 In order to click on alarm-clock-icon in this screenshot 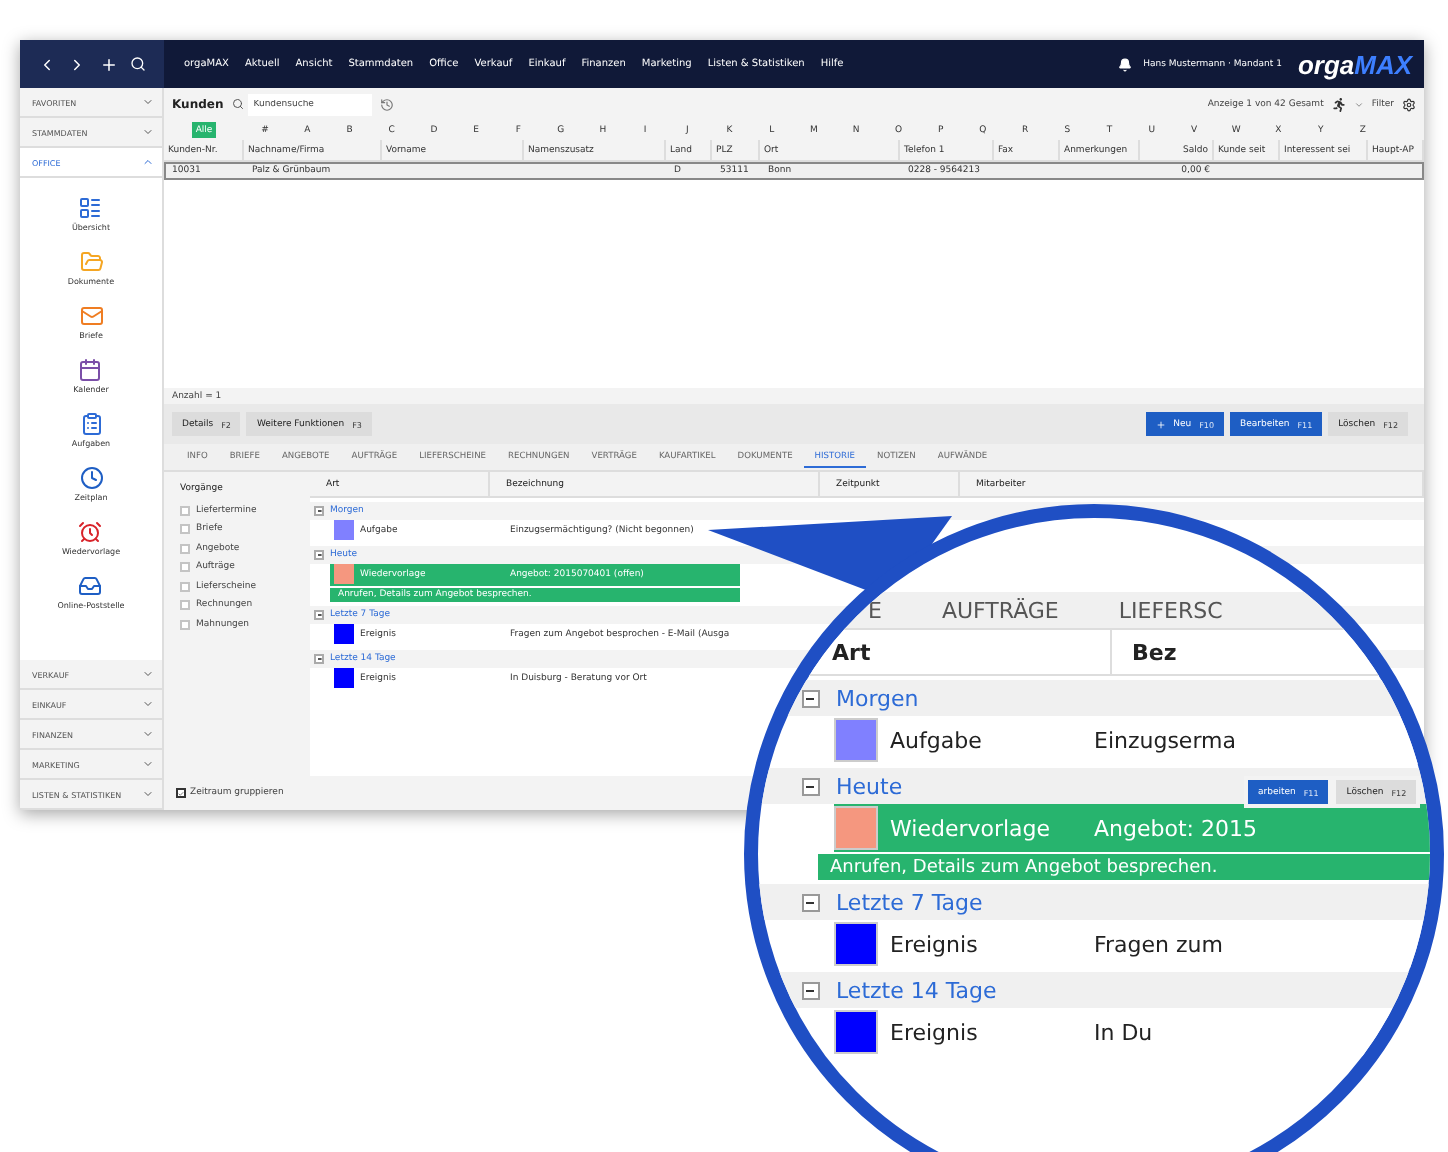, I will do `click(90, 531)`.